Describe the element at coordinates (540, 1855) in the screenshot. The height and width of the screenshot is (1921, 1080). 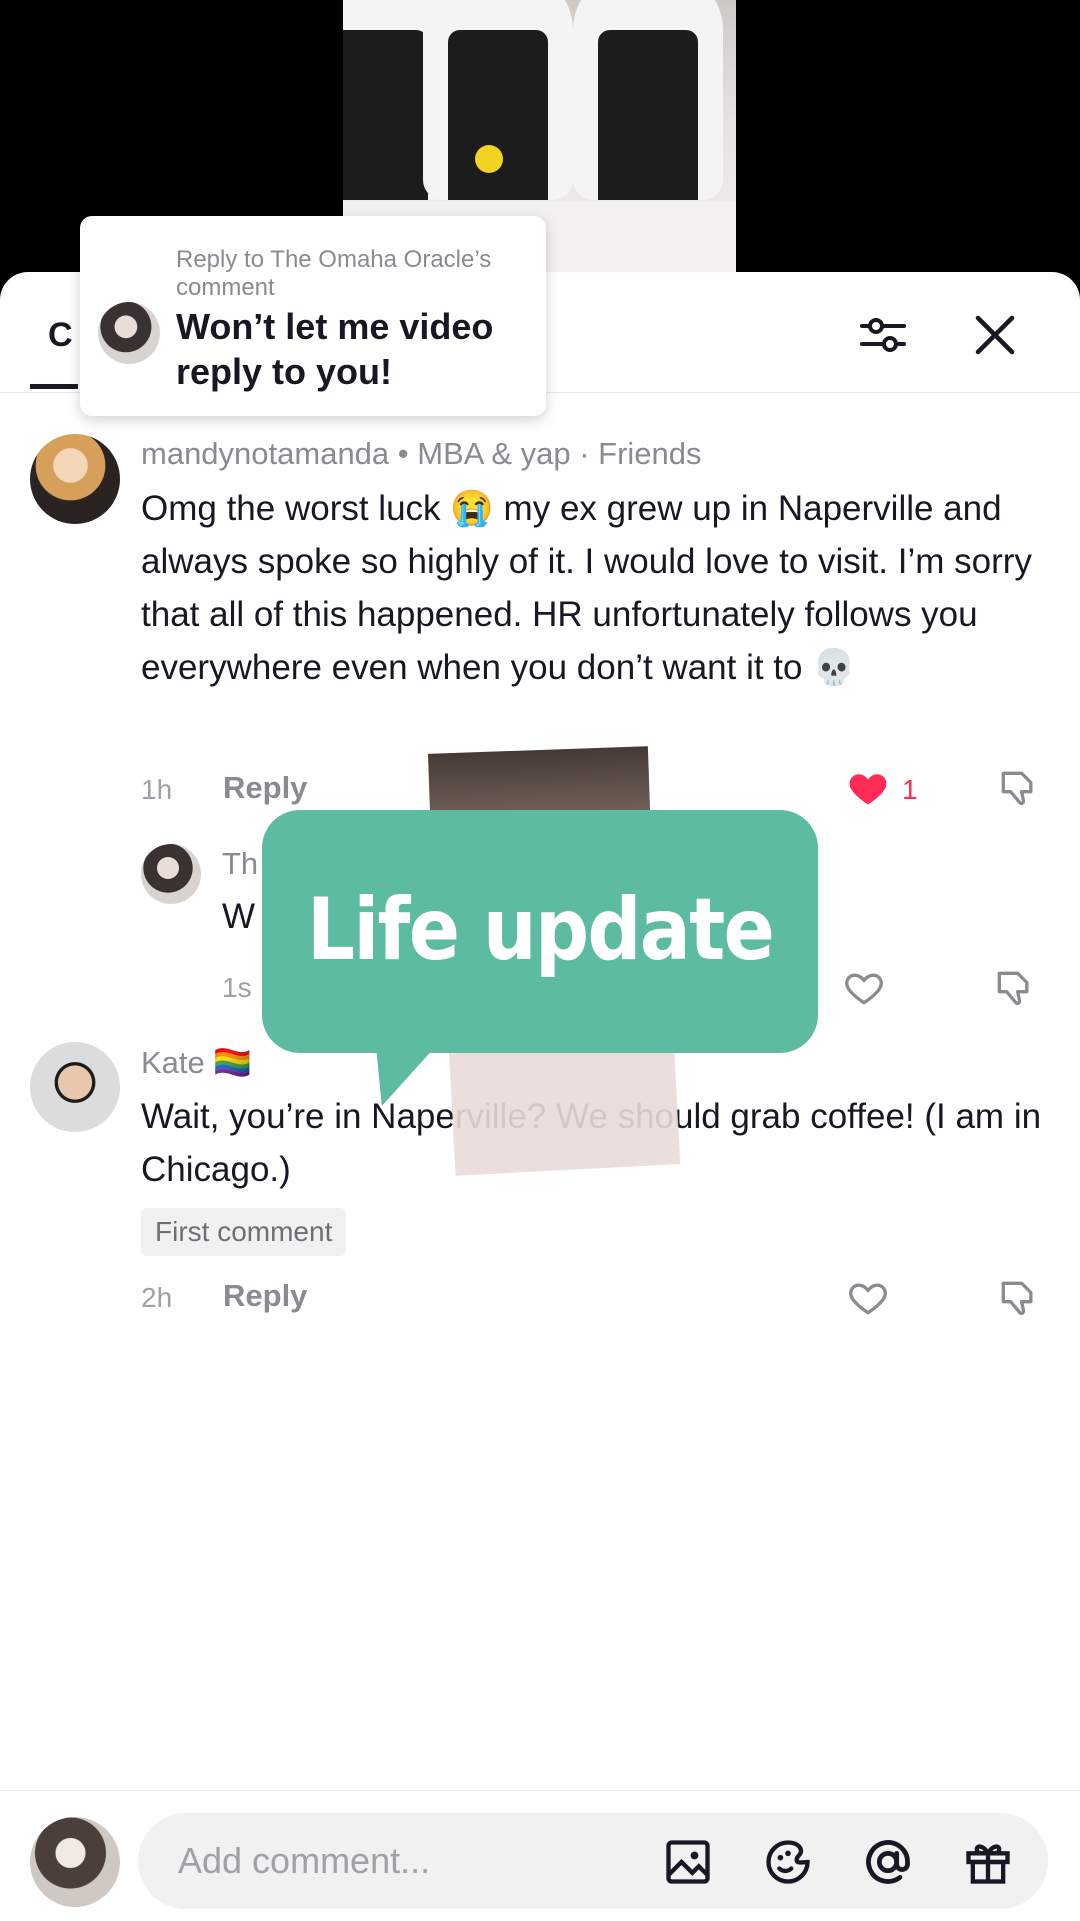
I see `comment-input-bar` at that location.